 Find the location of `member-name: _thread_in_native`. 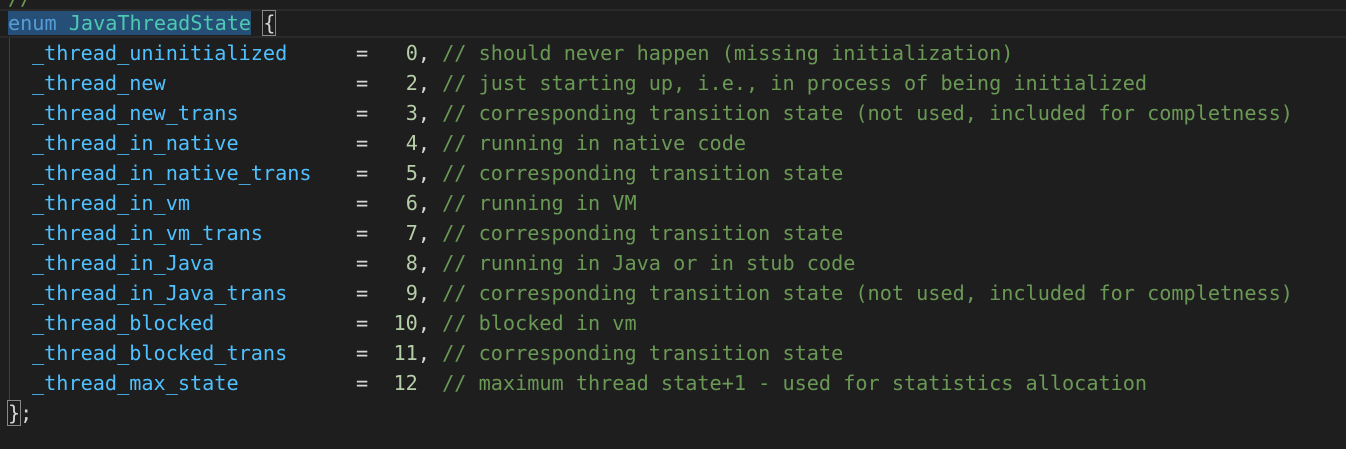

member-name: _thread_in_native is located at coordinates (135, 143).